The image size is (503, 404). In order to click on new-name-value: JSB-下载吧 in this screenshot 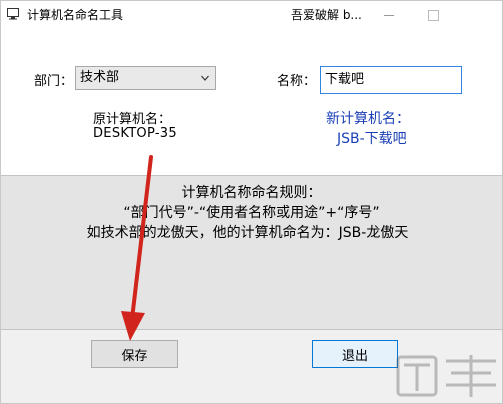, I will do `click(372, 139)`.